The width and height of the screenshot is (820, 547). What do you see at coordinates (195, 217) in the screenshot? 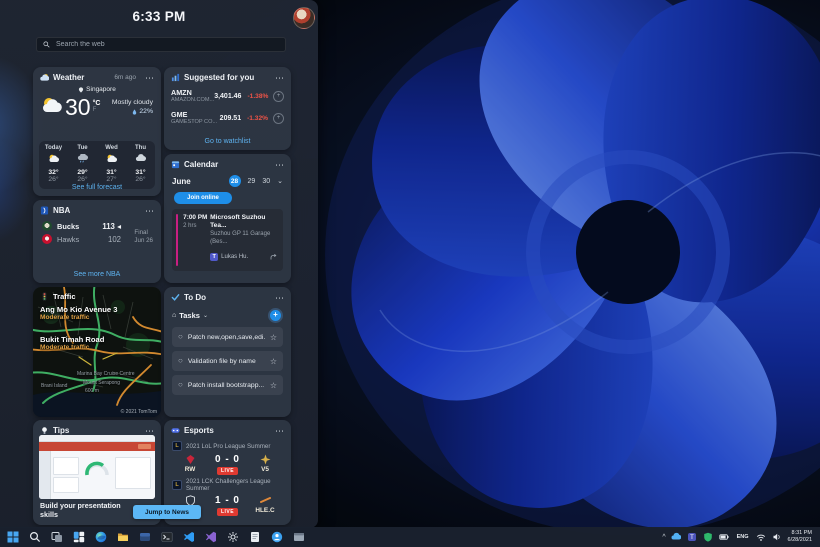
I see `event-time: 7:00 PM` at bounding box center [195, 217].